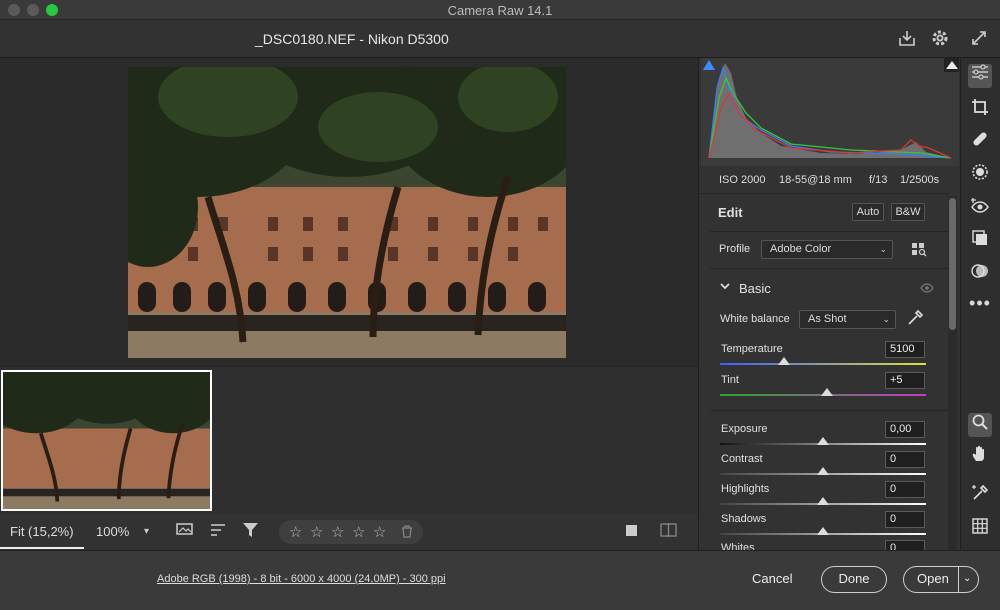 Image resolution: width=1000 pixels, height=610 pixels. Describe the element at coordinates (980, 209) in the screenshot. I see `redeye-icon` at that location.